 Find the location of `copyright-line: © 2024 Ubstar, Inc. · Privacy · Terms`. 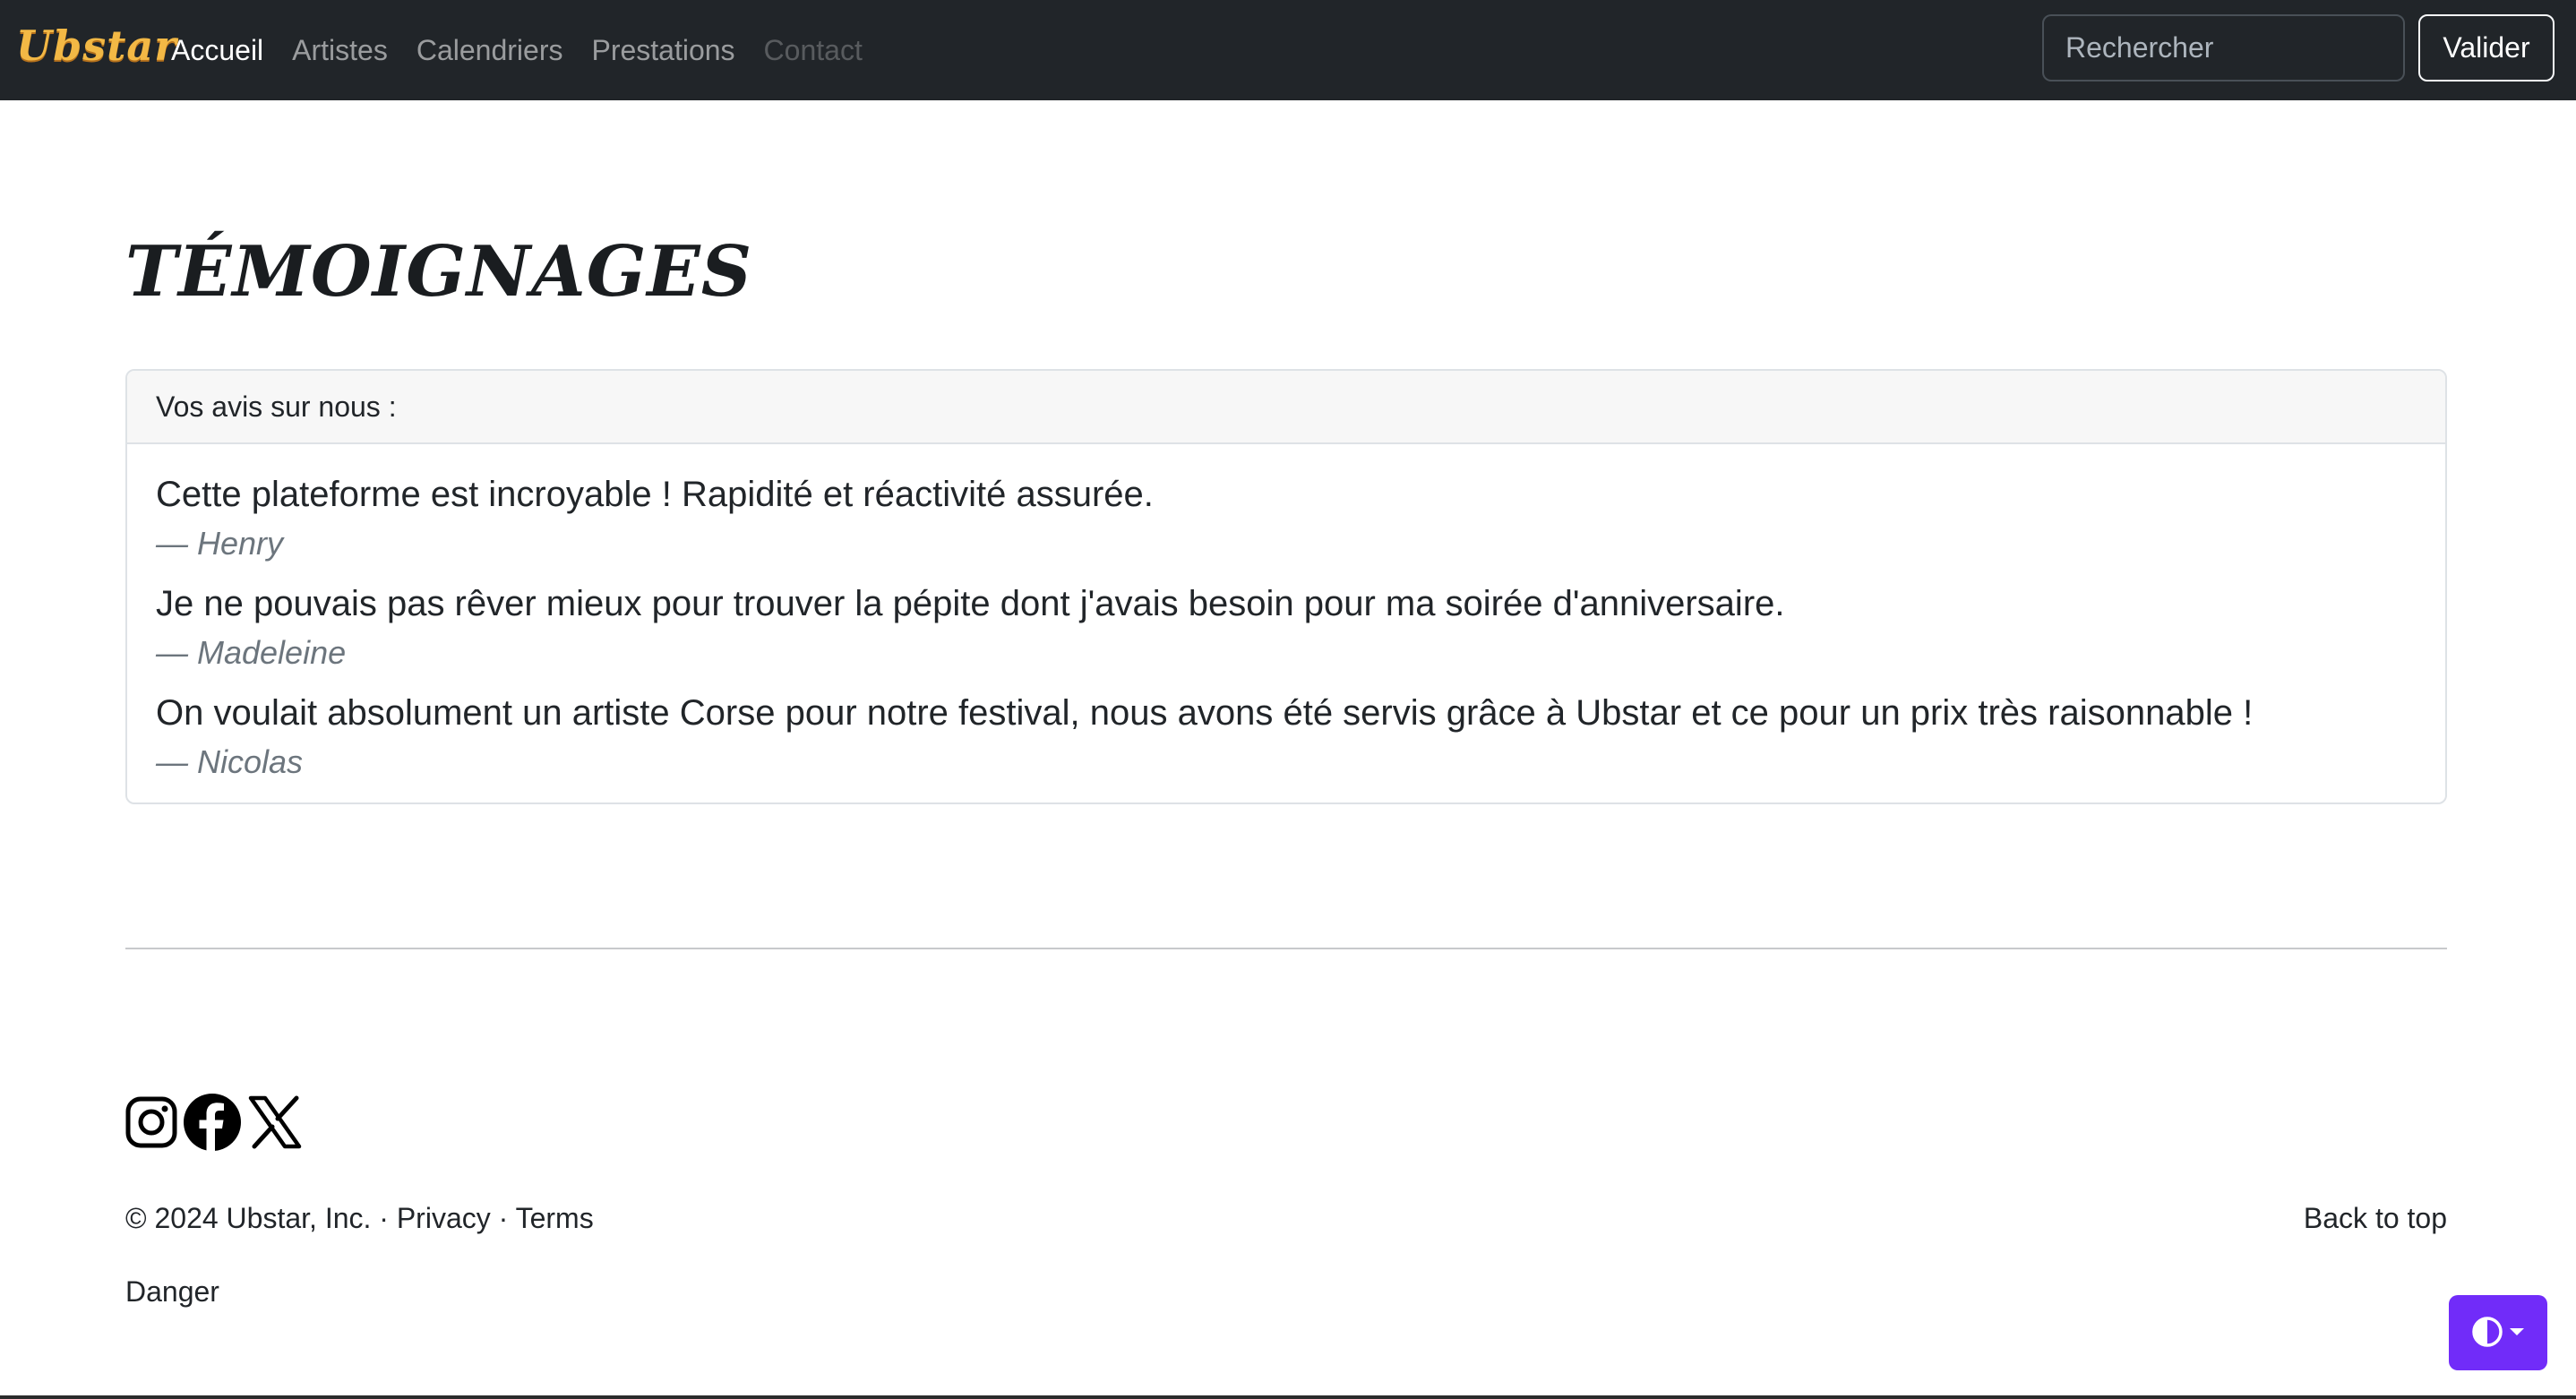

copyright-line: © 2024 Ubstar, Inc. · Privacy · Terms is located at coordinates (359, 1218).